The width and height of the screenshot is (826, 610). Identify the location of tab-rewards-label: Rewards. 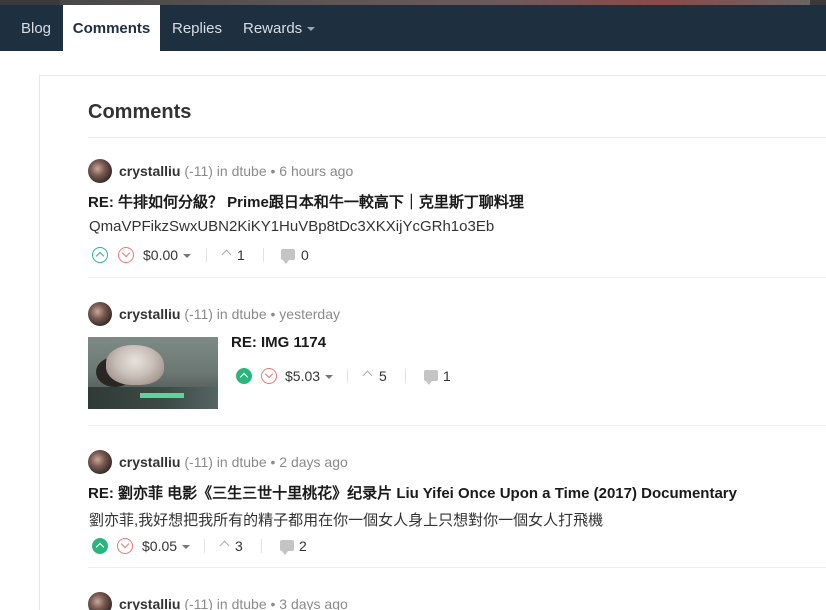
(273, 28).